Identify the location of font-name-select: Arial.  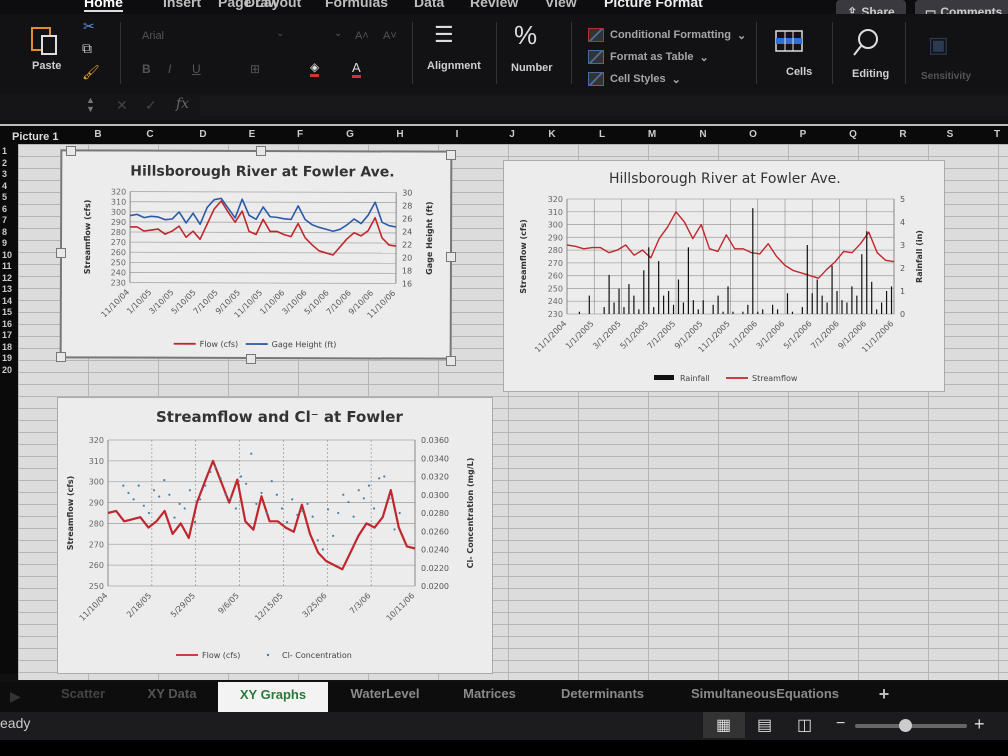
(153, 36).